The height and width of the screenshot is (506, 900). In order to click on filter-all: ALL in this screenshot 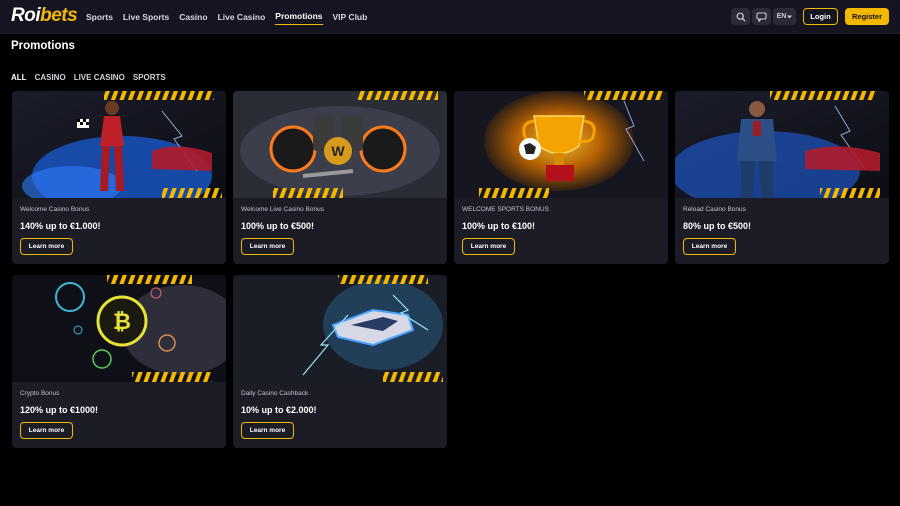, I will do `click(19, 77)`.